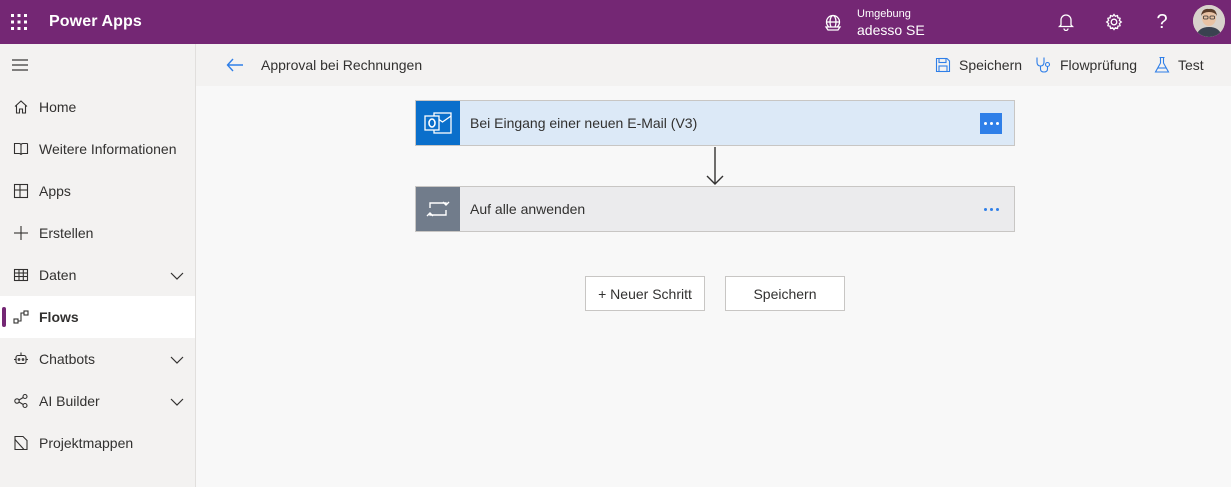  Describe the element at coordinates (1191, 65) in the screenshot. I see `test-label: Test` at that location.